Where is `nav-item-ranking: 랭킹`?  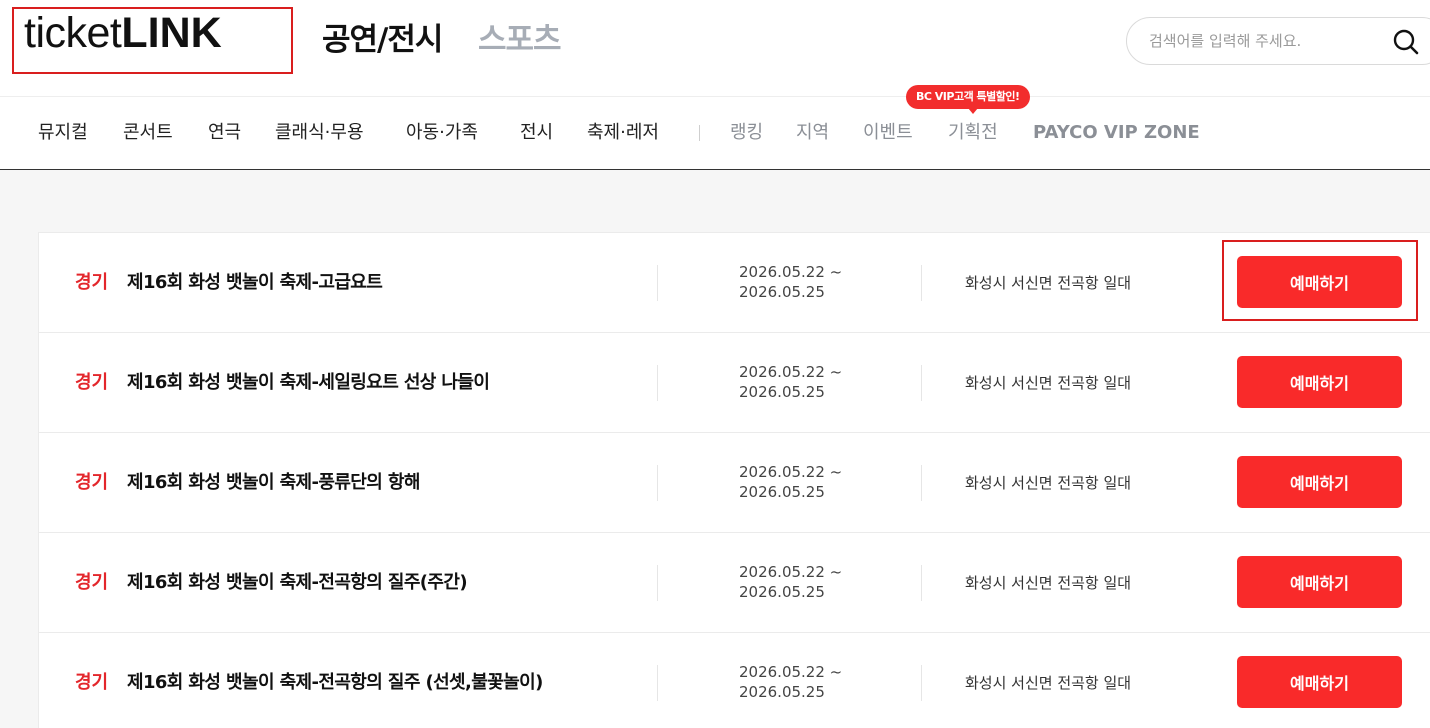
nav-item-ranking: 랭킹 is located at coordinates (746, 133).